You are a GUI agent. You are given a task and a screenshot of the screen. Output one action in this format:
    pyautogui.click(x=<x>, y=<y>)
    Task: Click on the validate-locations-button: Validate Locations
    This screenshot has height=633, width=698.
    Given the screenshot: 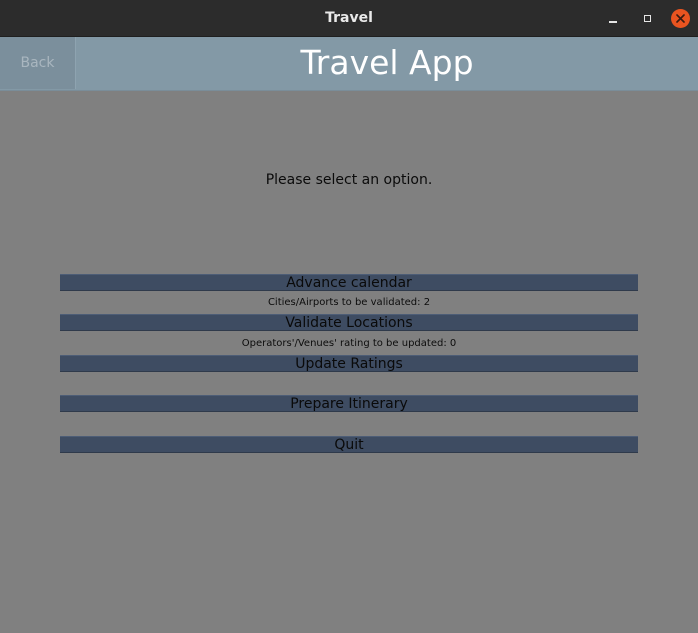 What is the action you would take?
    pyautogui.click(x=349, y=322)
    